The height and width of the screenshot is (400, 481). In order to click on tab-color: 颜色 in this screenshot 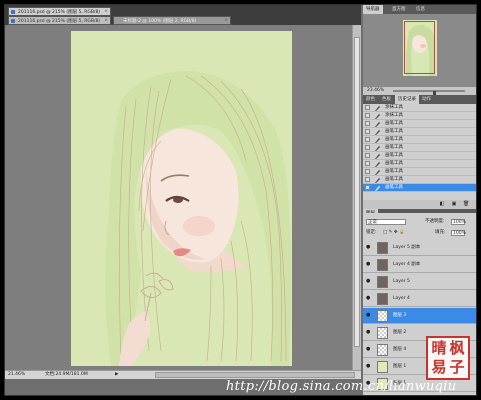, I will do `click(370, 99)`.